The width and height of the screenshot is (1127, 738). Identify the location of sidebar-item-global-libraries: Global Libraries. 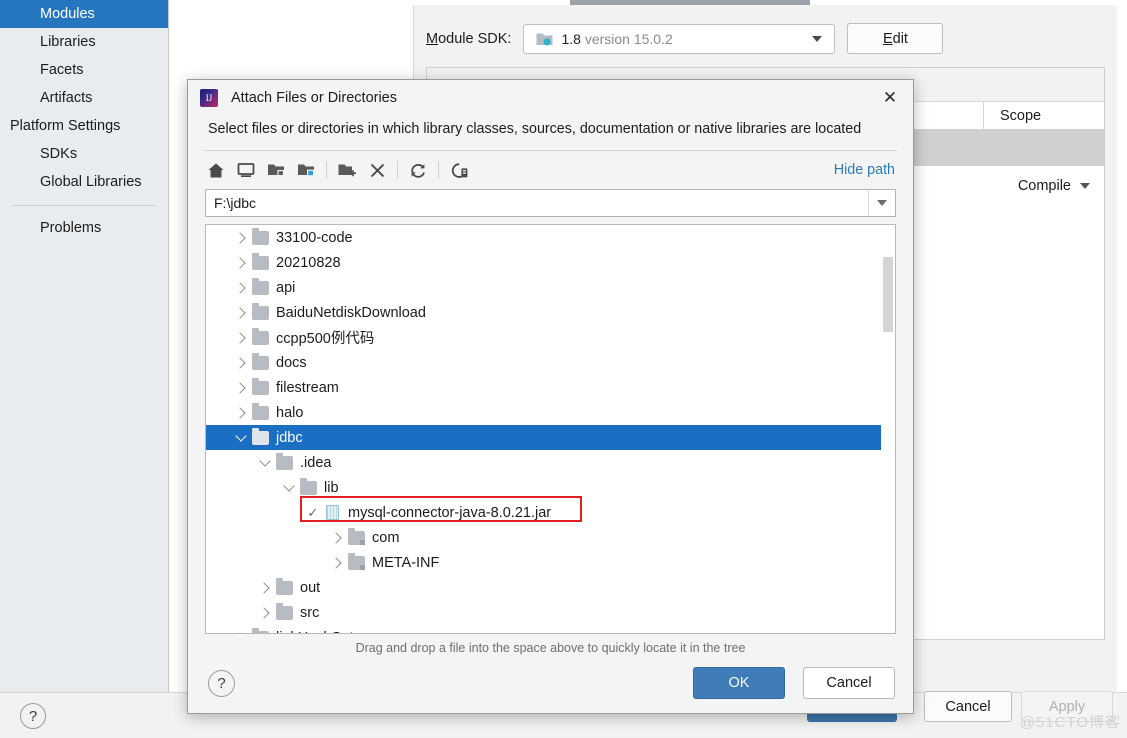
(84, 182).